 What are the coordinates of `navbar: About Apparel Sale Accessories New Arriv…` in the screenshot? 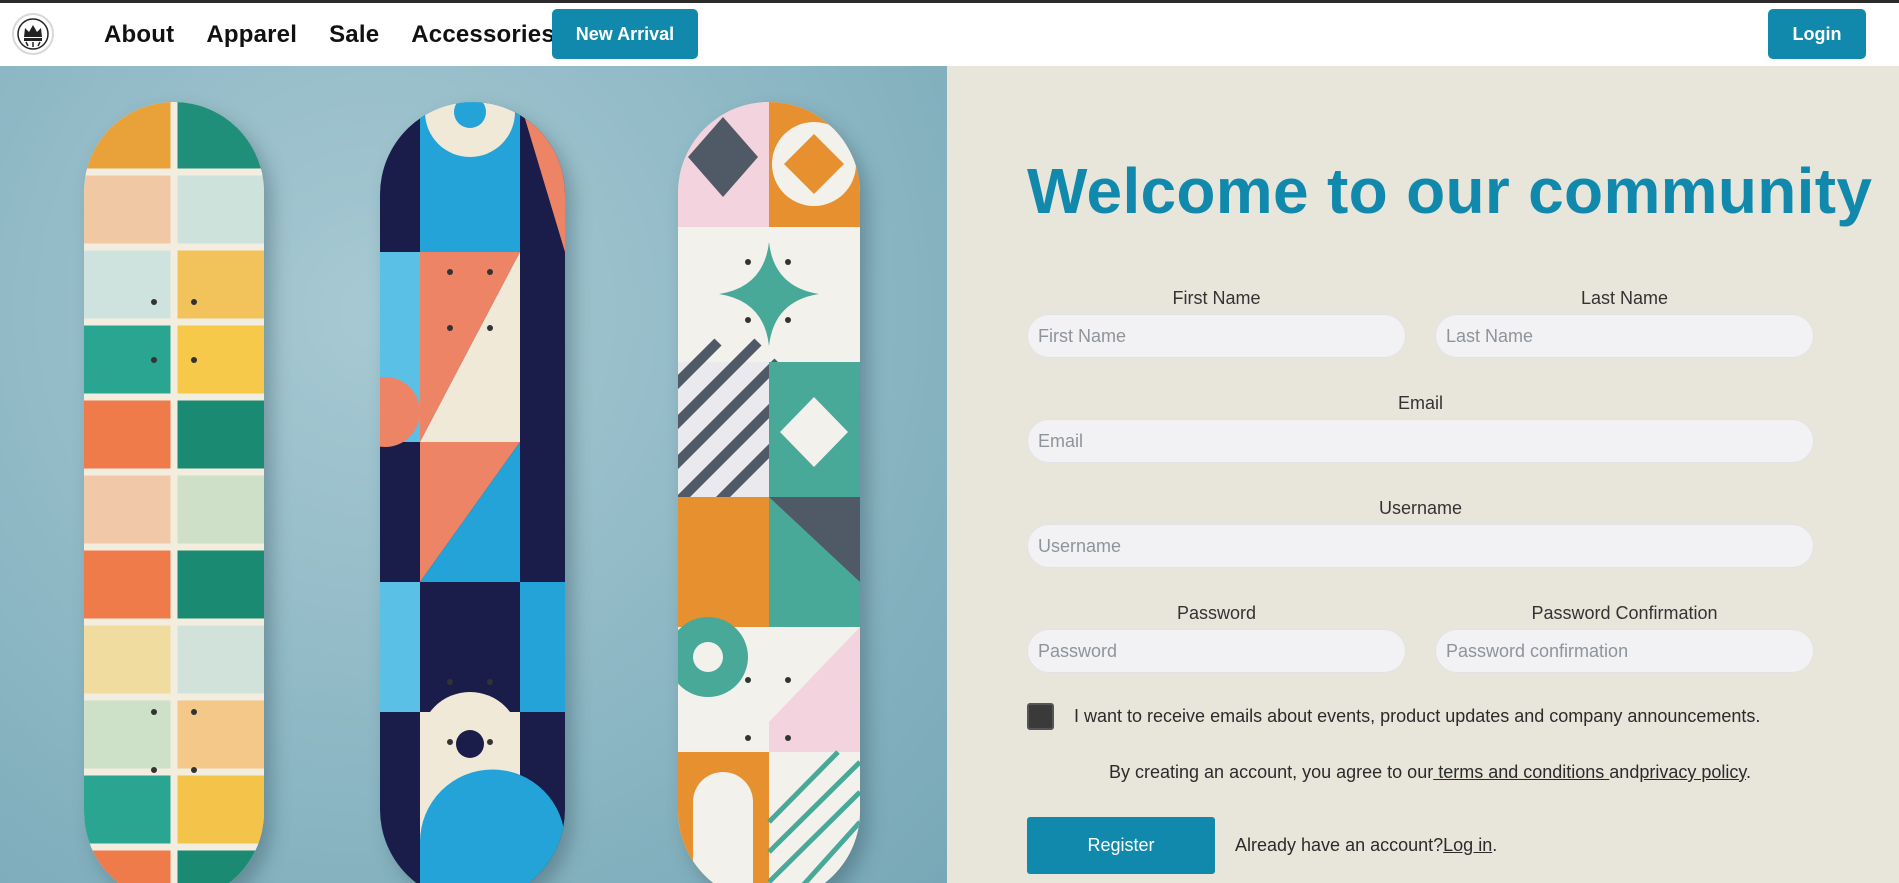 It's located at (949, 34).